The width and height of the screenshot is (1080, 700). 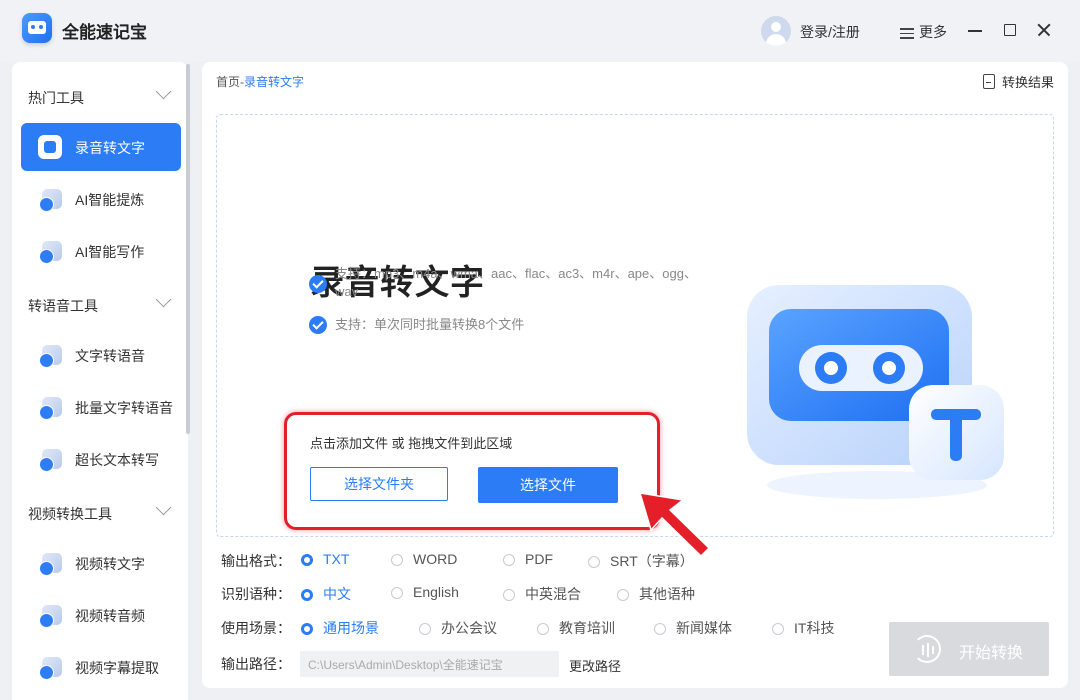 What do you see at coordinates (50, 460) in the screenshot?
I see `long-text-icon` at bounding box center [50, 460].